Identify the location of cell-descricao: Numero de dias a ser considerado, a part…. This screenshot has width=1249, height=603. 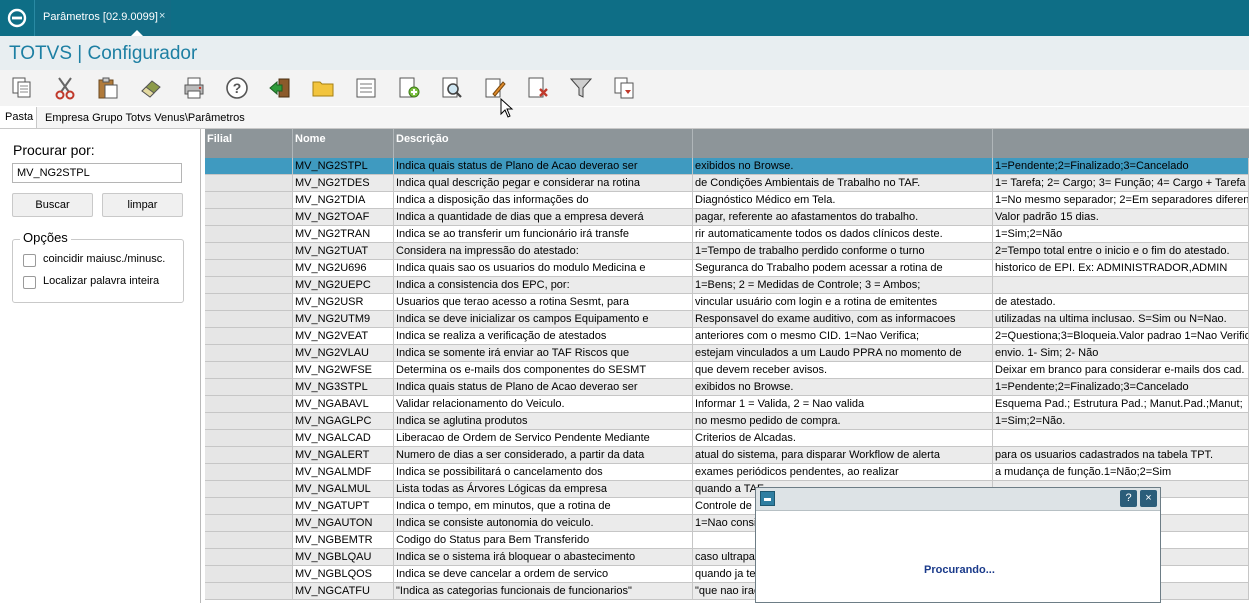
(543, 455).